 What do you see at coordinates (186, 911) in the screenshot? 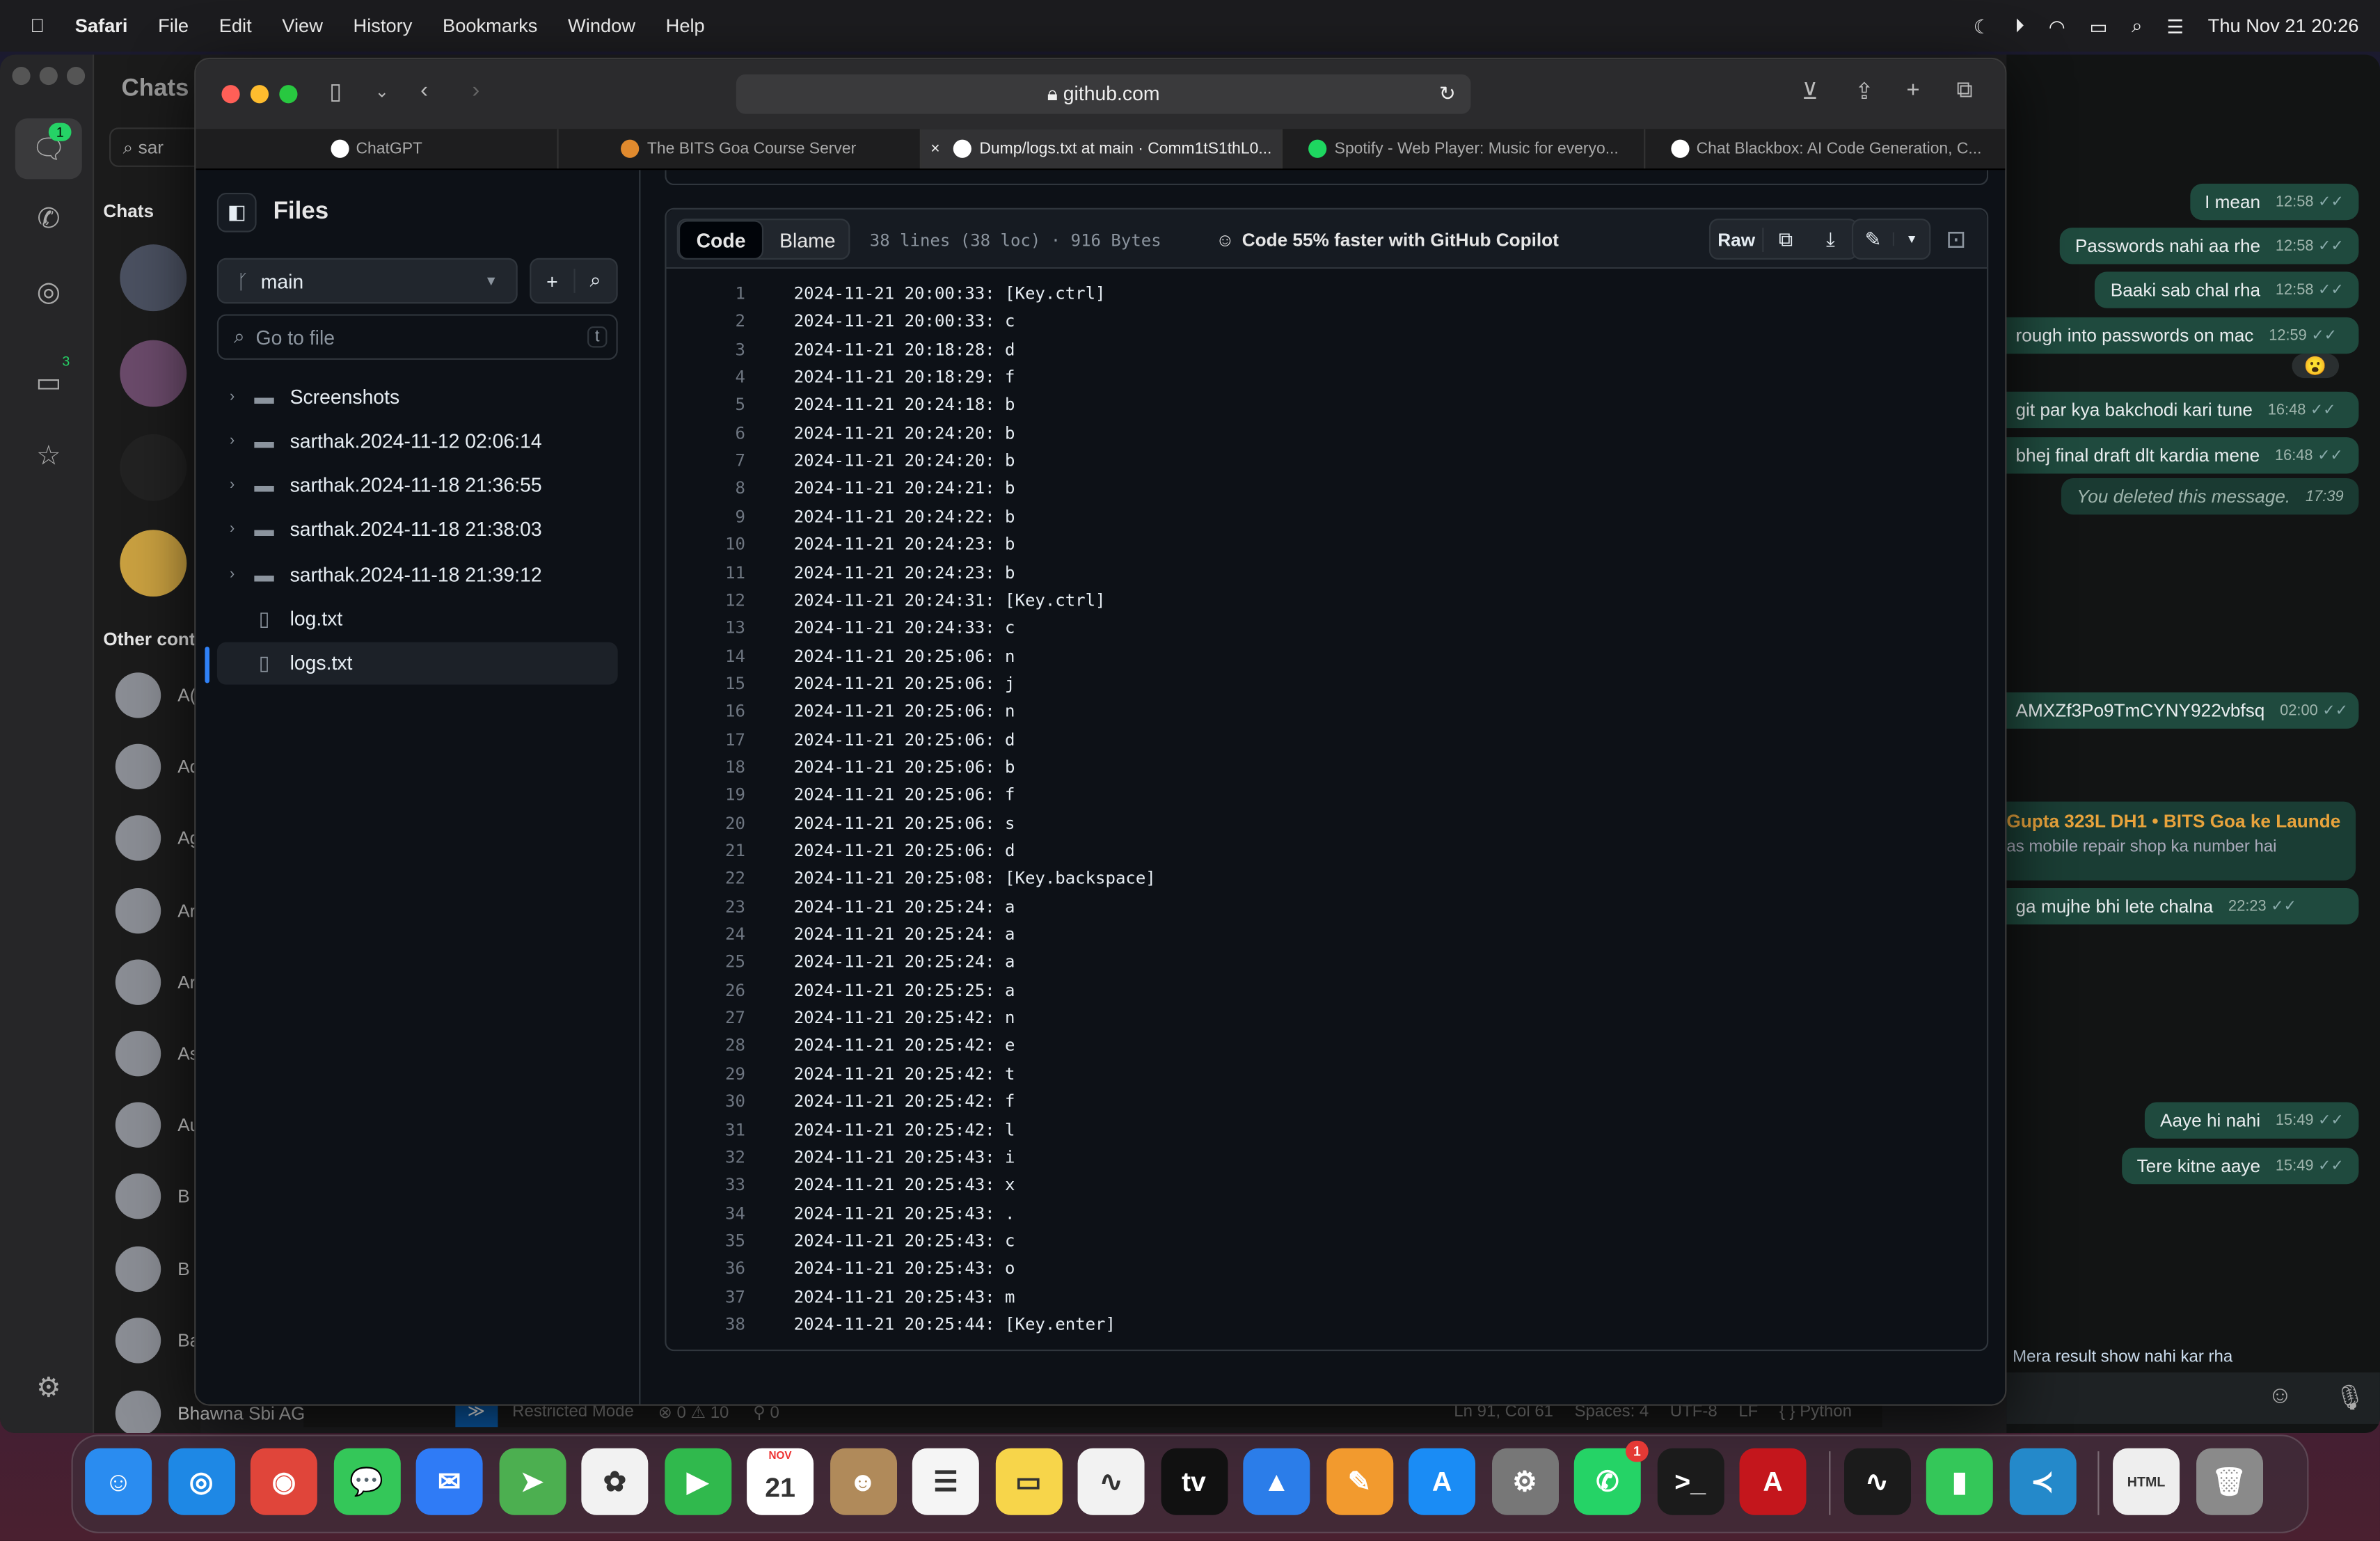
I see `contact-name: Ar` at bounding box center [186, 911].